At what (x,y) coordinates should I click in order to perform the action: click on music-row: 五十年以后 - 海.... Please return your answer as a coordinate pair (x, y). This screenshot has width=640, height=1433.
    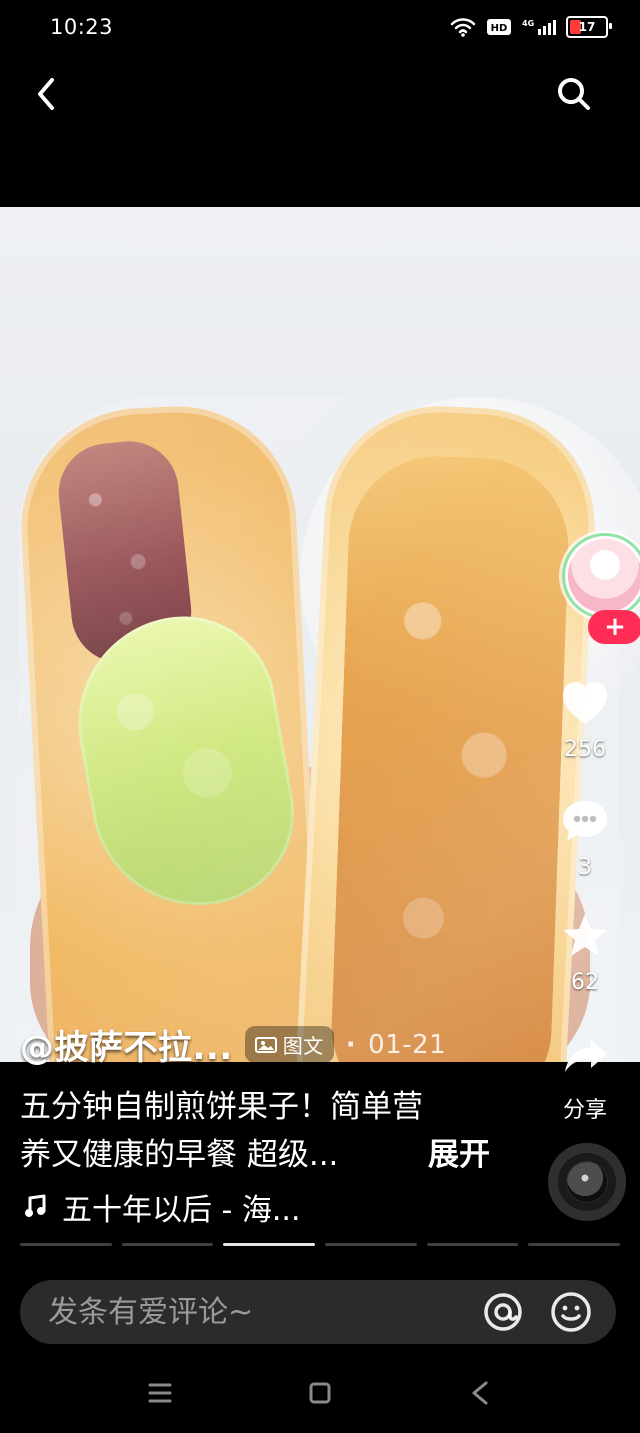
    Looking at the image, I should click on (280, 1207).